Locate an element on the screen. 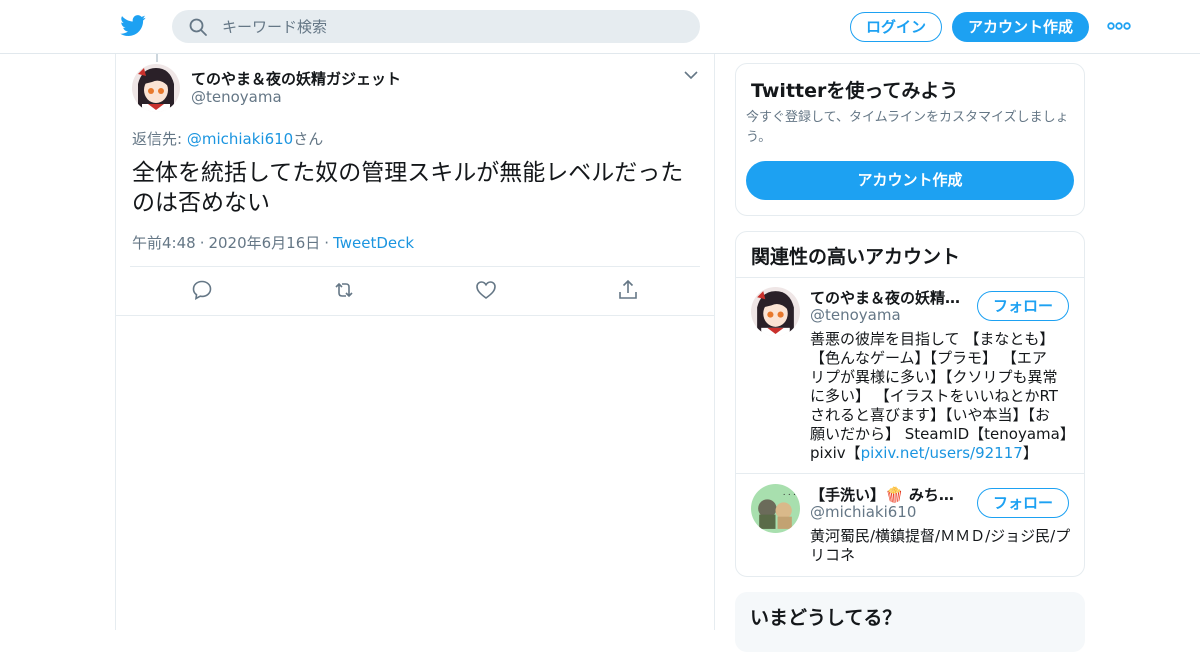 The height and width of the screenshot is (652, 1200). bio-line: pixiv【pixiv.net/users/92117】 is located at coordinates (941, 453).